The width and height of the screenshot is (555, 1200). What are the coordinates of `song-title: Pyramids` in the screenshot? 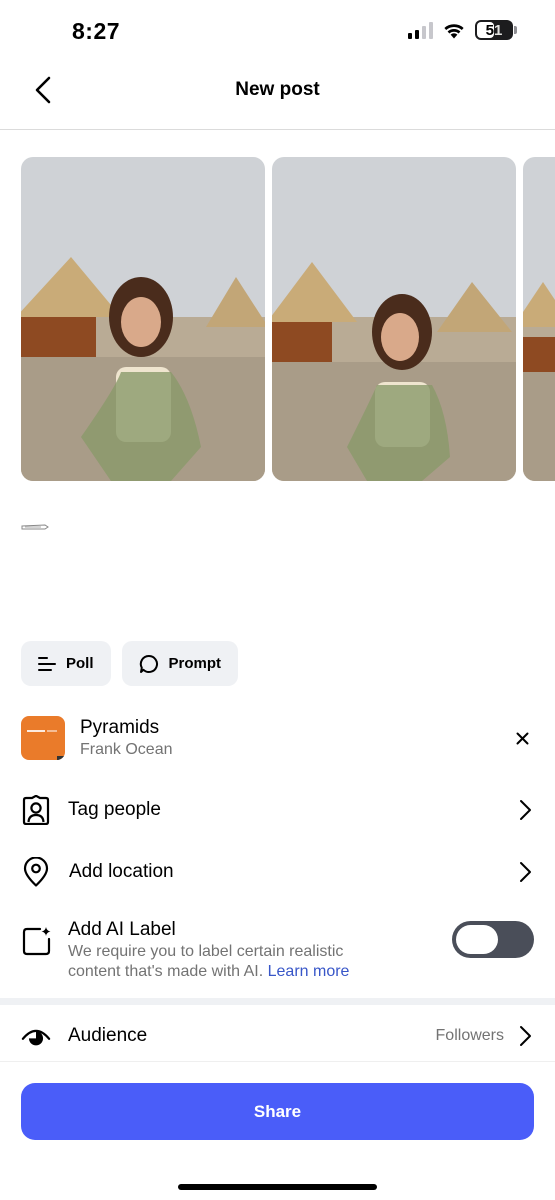 It's located at (120, 727).